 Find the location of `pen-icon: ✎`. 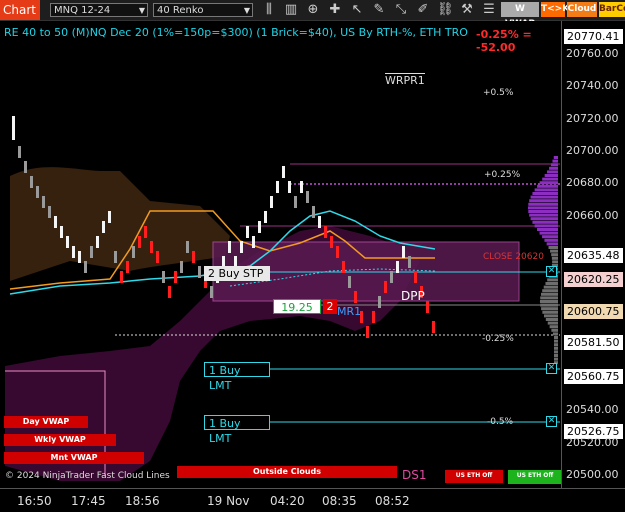

pen-icon: ✎ is located at coordinates (379, 10).